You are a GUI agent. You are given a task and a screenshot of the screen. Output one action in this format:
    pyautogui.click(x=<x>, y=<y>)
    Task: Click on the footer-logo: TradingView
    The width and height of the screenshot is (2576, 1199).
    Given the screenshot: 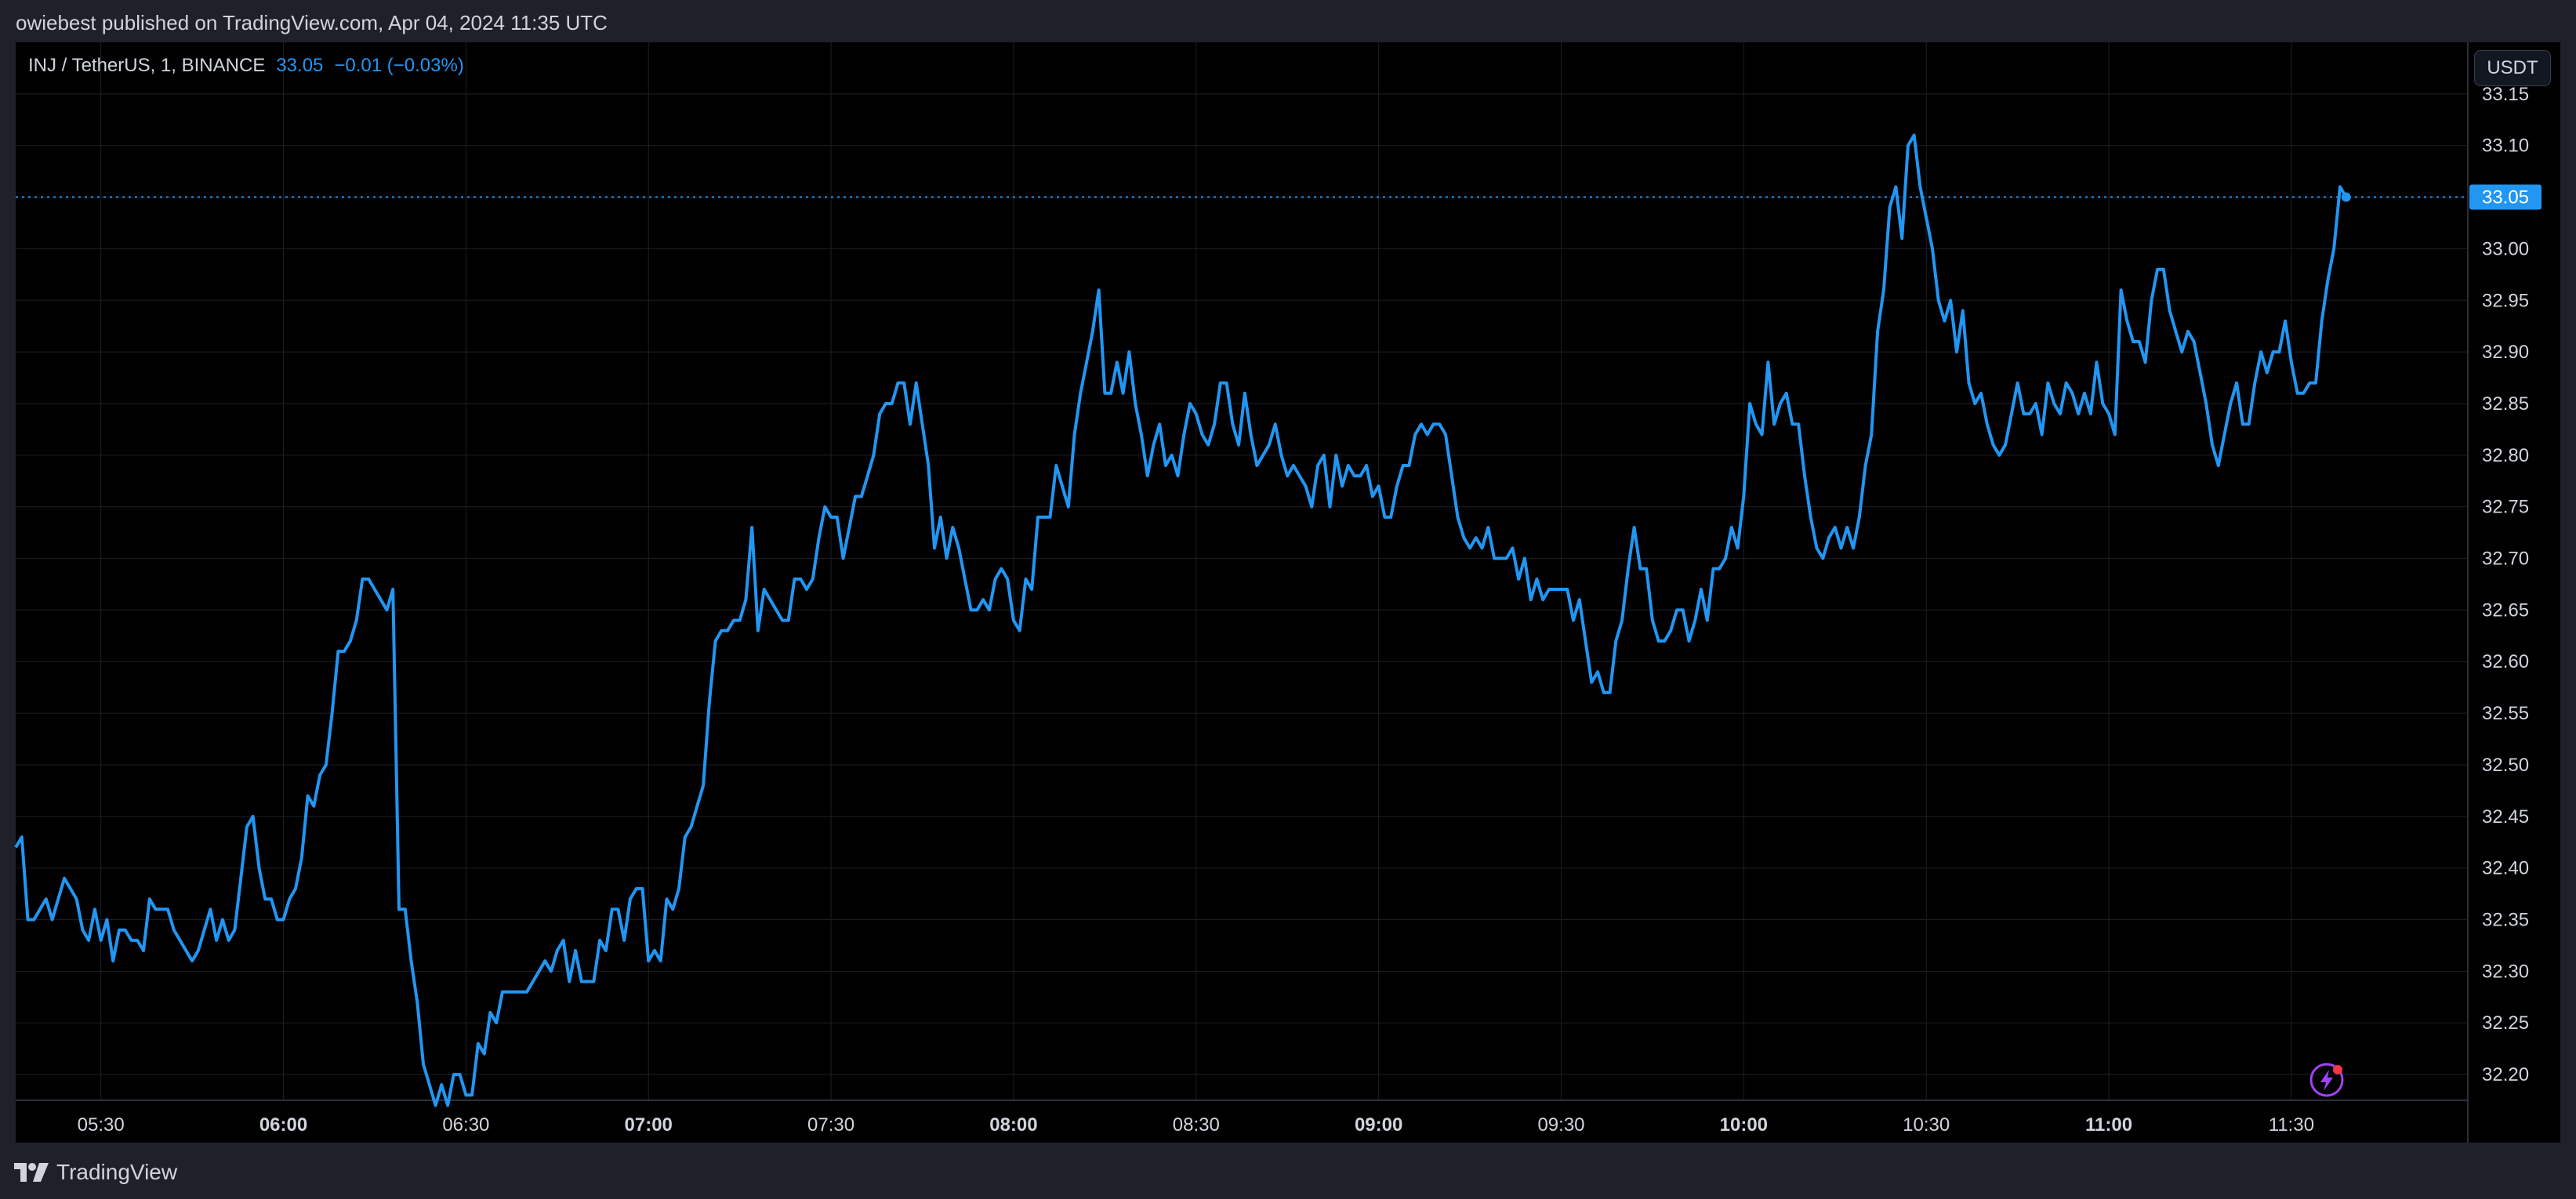 What is the action you would take?
    pyautogui.click(x=96, y=1173)
    